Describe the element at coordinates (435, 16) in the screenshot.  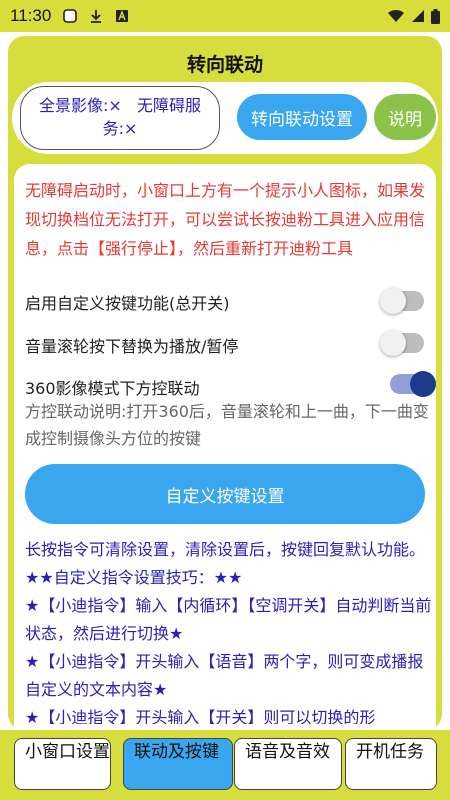
I see `battery-icon` at that location.